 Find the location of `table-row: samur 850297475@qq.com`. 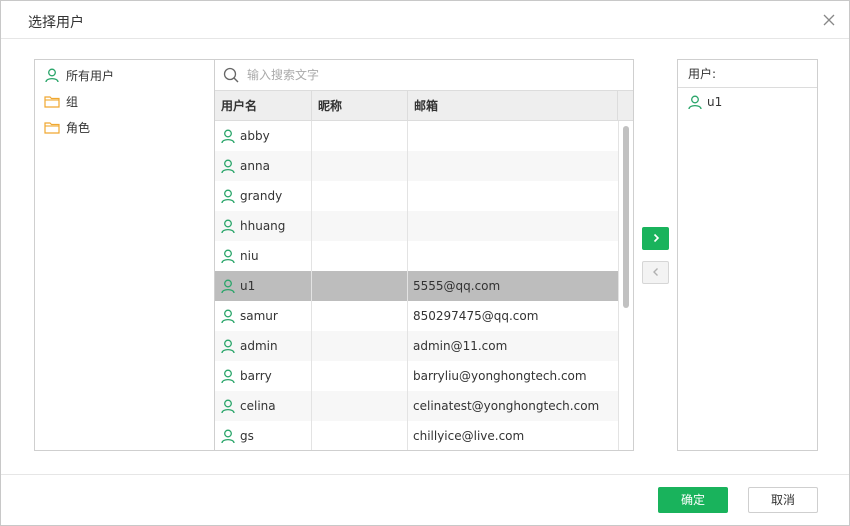

table-row: samur 850297475@qq.com is located at coordinates (416, 316).